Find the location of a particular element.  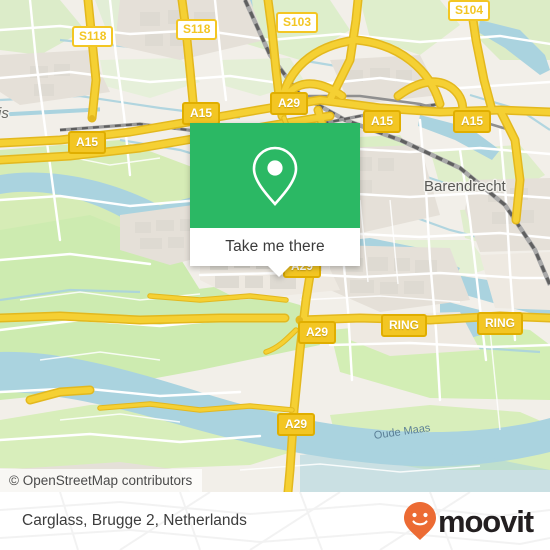

take-me-there-label: Take me there is located at coordinates (275, 246).